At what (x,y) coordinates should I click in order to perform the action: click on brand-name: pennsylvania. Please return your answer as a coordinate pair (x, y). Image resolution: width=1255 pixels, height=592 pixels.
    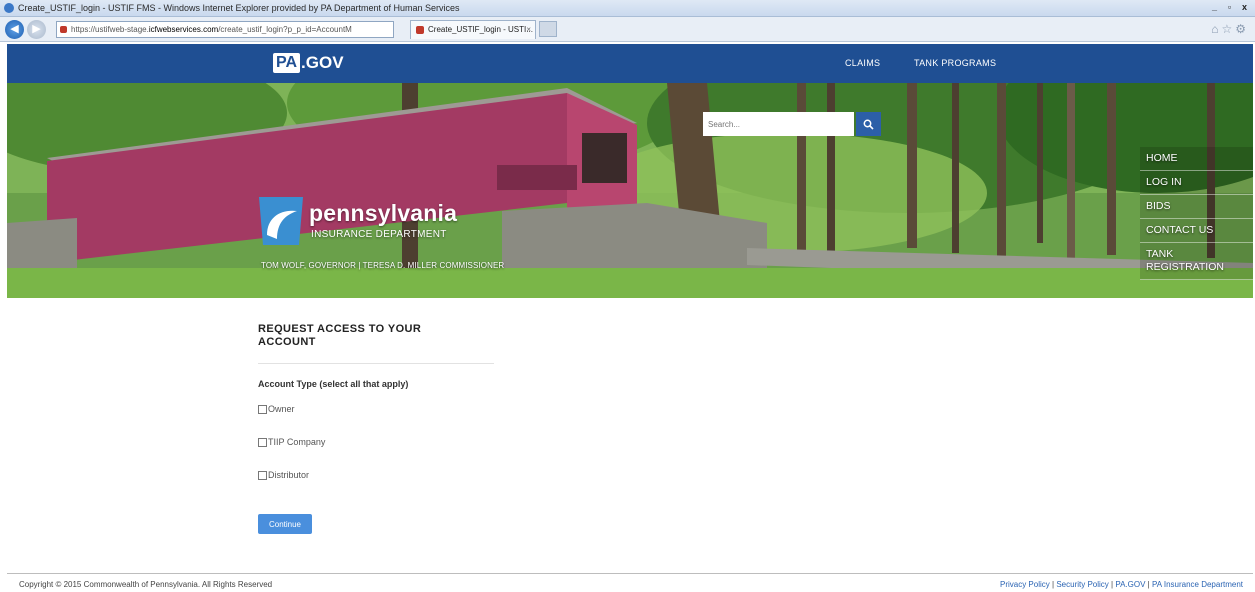
    Looking at the image, I should click on (383, 213).